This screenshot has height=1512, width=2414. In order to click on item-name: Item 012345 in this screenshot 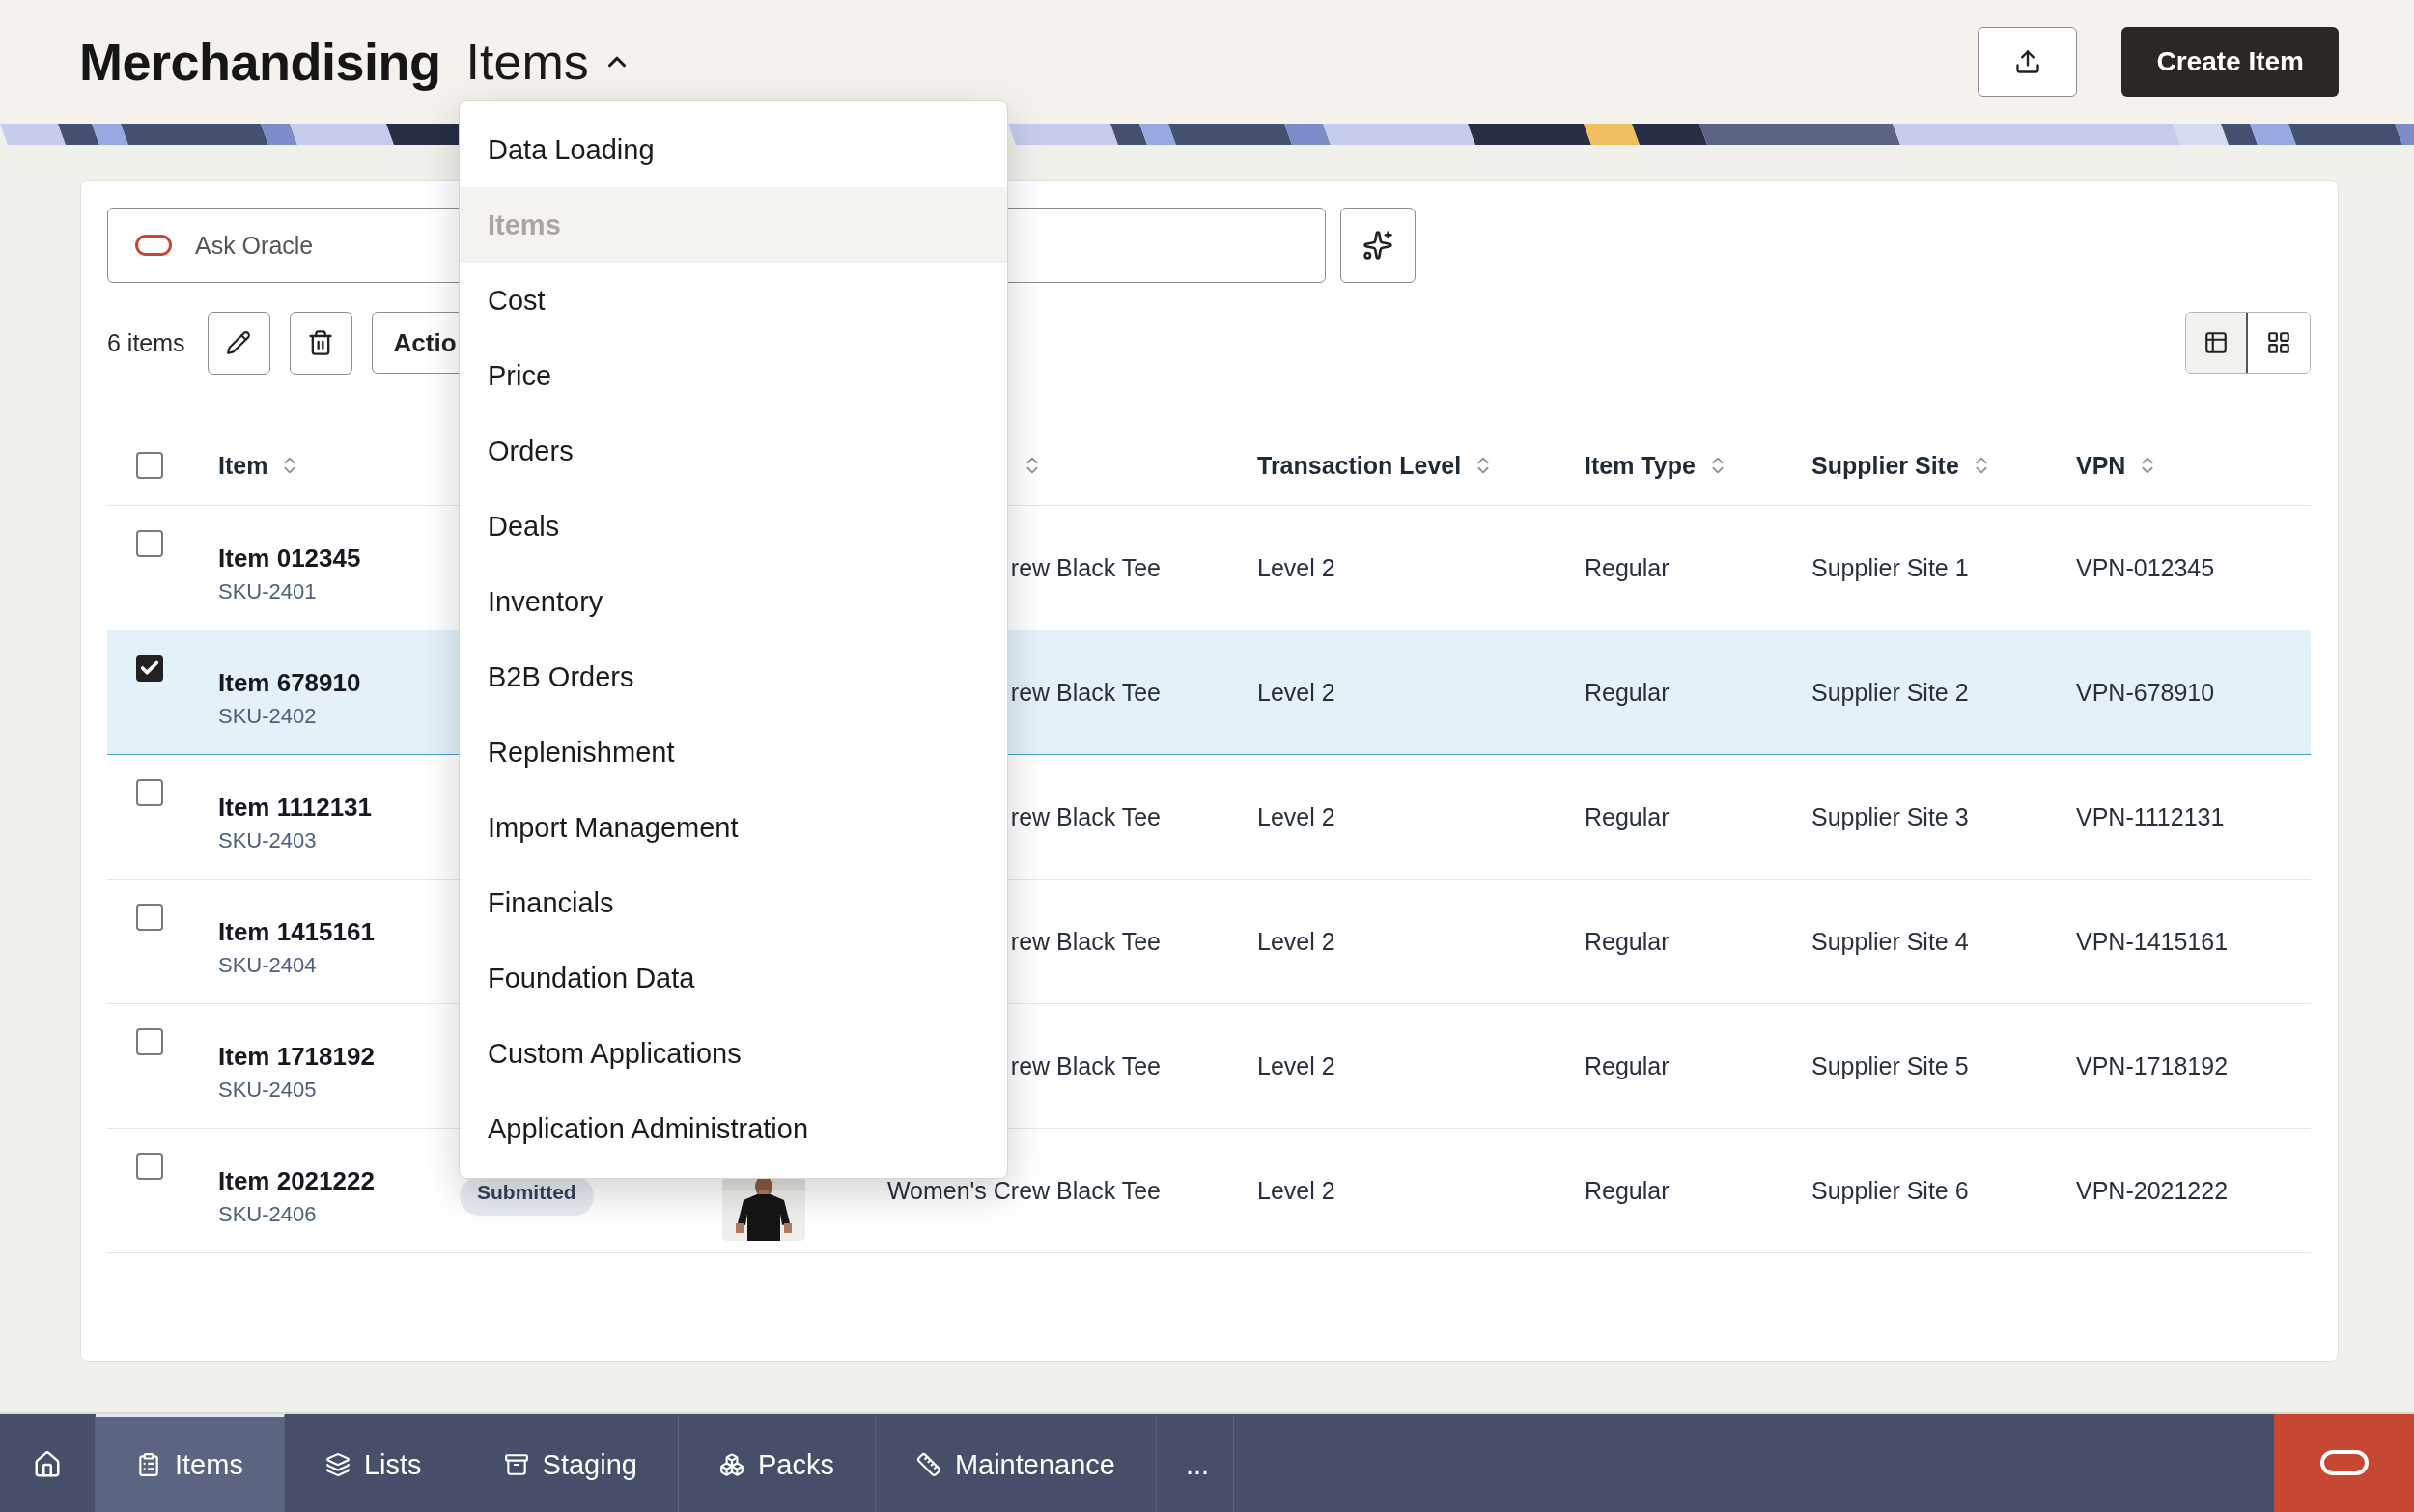, I will do `click(289, 559)`.